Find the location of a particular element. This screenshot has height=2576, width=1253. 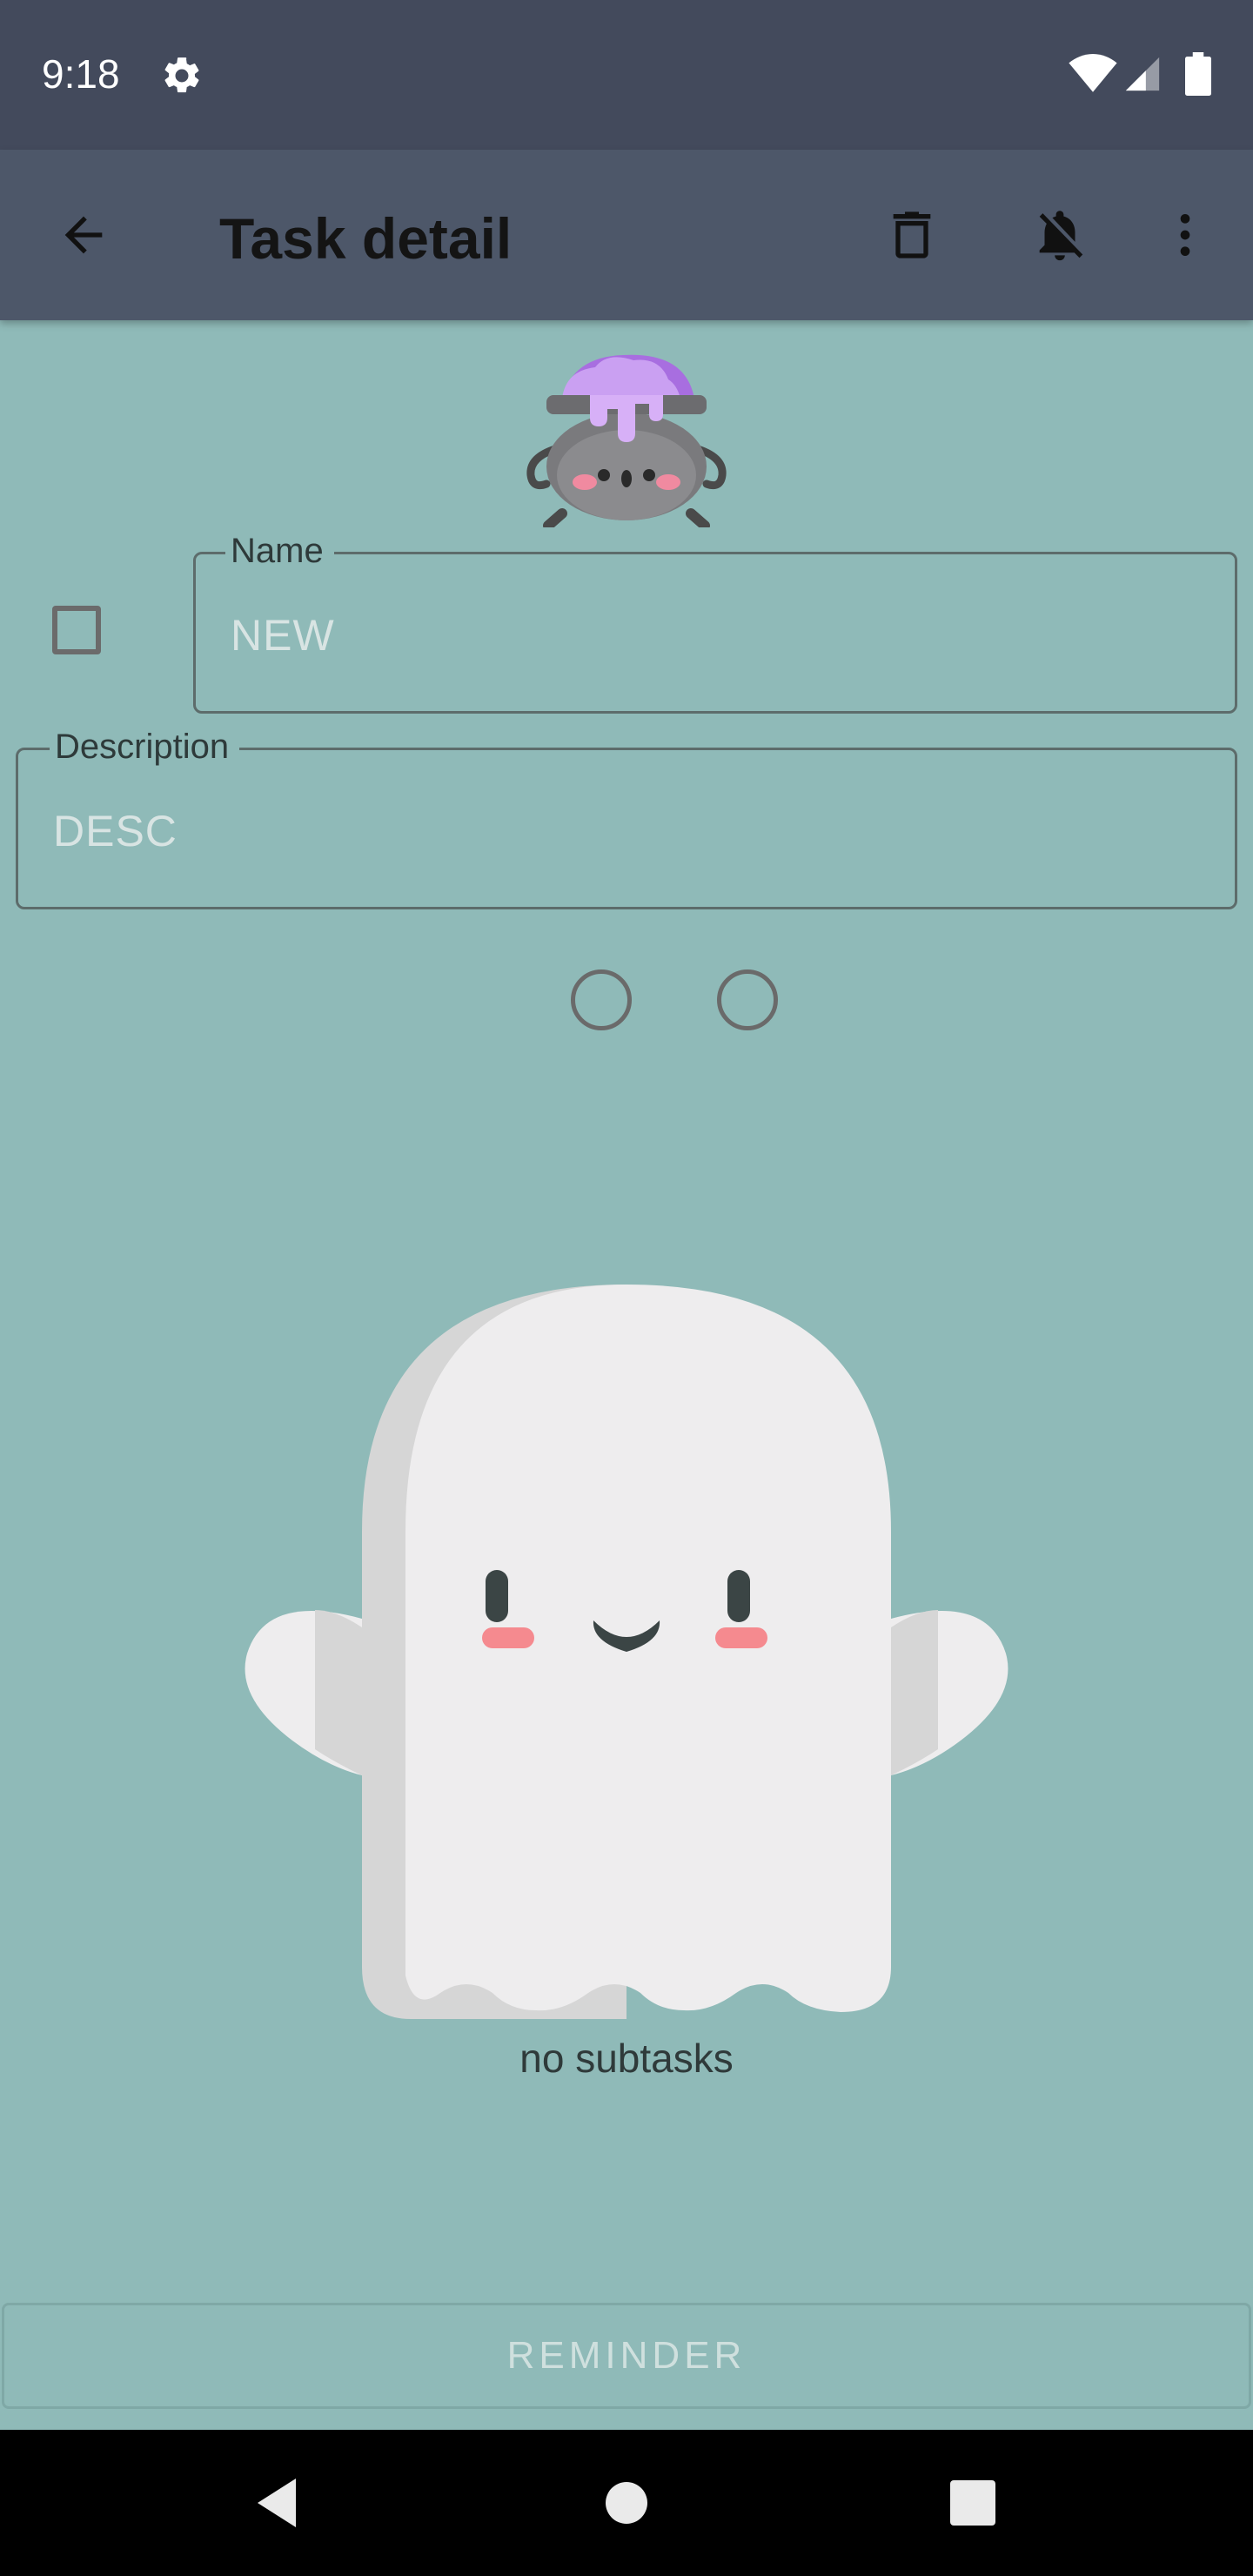

back-arrow-icon is located at coordinates (83, 235).